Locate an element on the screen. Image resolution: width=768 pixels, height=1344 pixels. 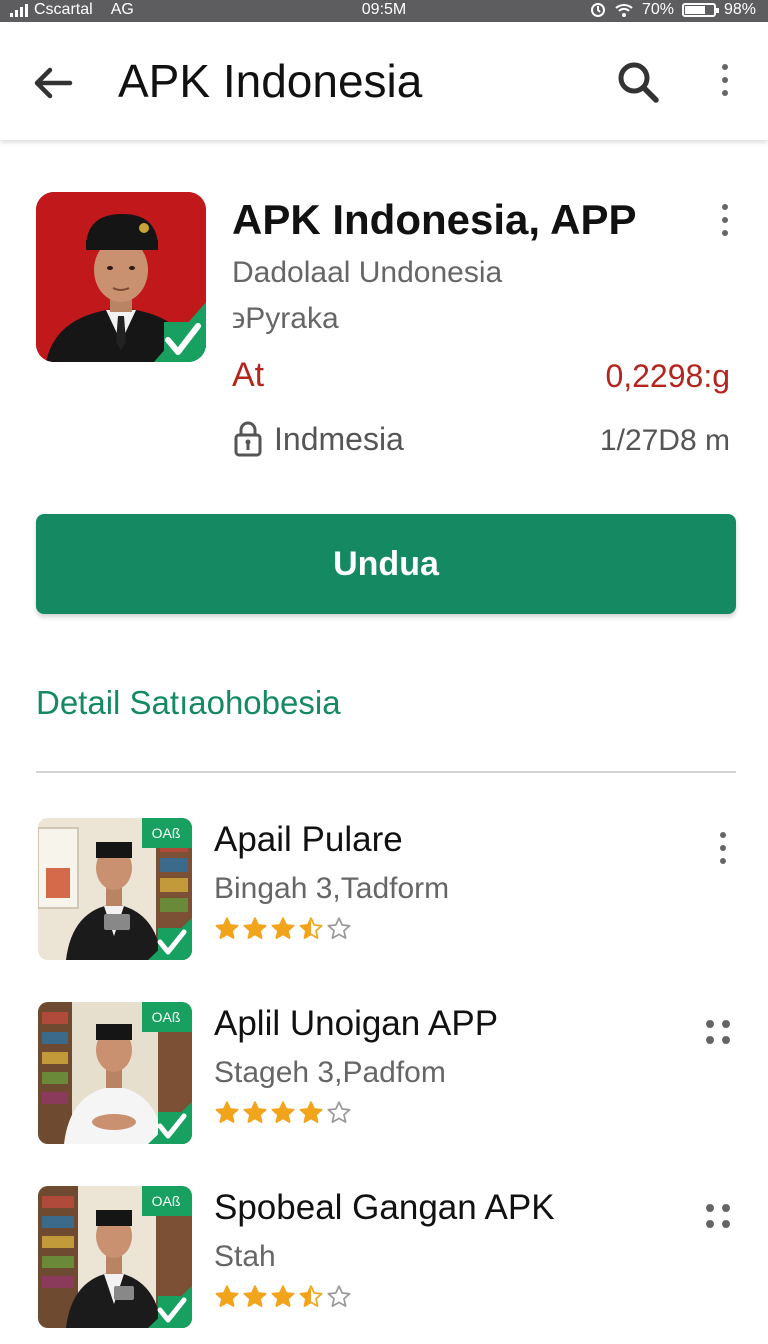
region-row: Indmesia is located at coordinates (318, 439).